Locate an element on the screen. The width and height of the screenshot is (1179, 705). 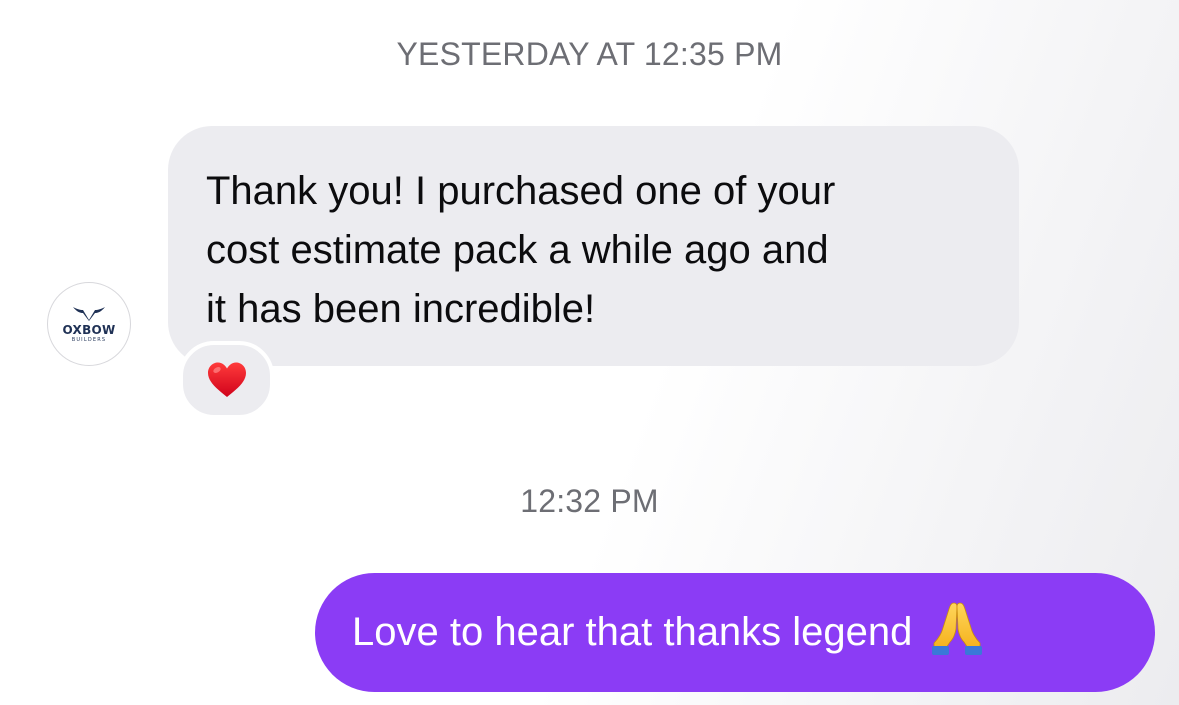
red-heart-emoji-icon is located at coordinates (226, 379).